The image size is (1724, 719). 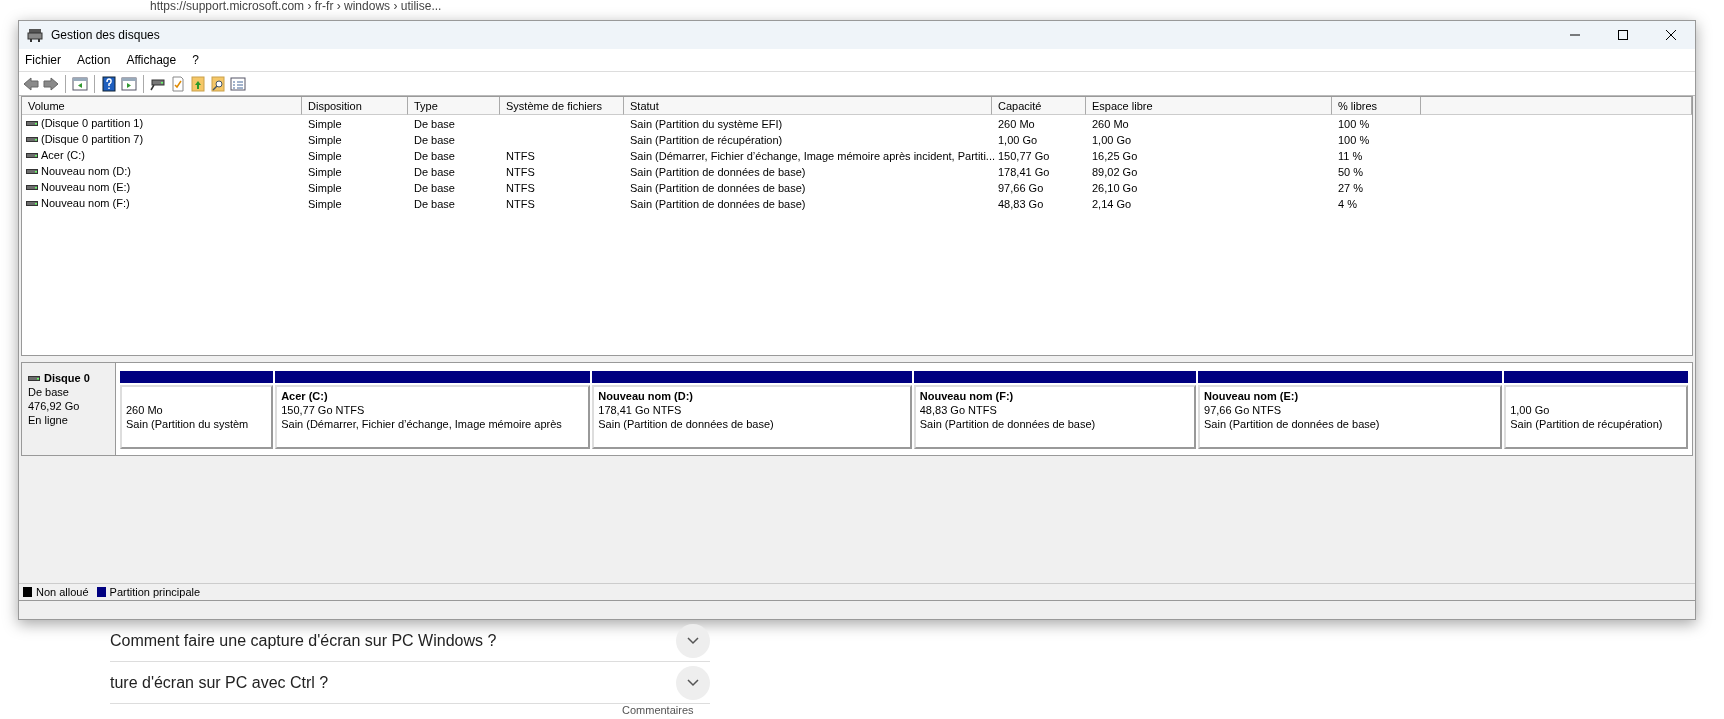 I want to click on partition-name: Nouveau nom (D:), so click(x=646, y=396).